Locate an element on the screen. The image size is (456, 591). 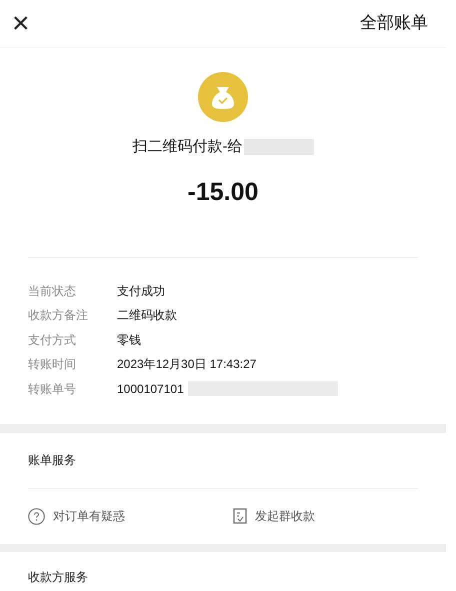
all-bills-link: 全部账单 is located at coordinates (394, 23).